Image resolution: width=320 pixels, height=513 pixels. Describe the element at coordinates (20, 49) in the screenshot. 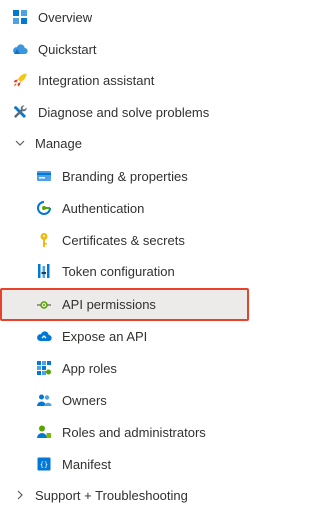

I see `cloud-icon` at that location.